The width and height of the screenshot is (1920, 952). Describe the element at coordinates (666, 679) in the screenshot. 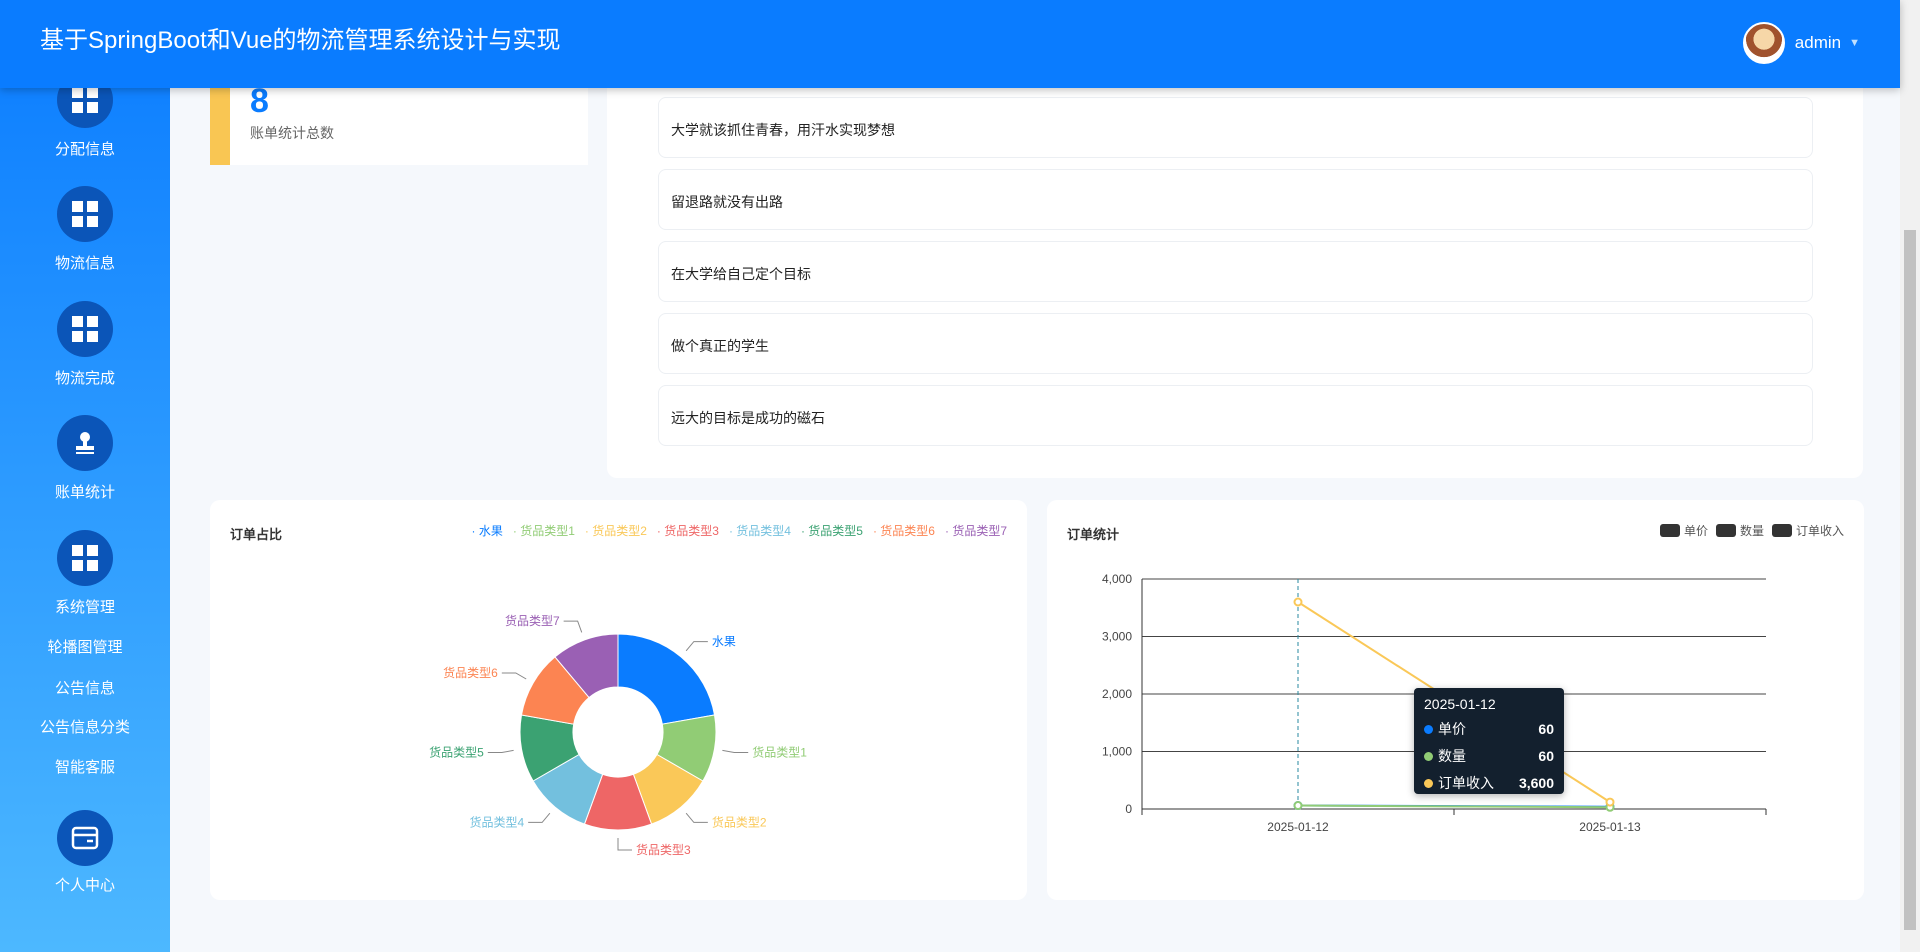

I see `pie-slice` at that location.